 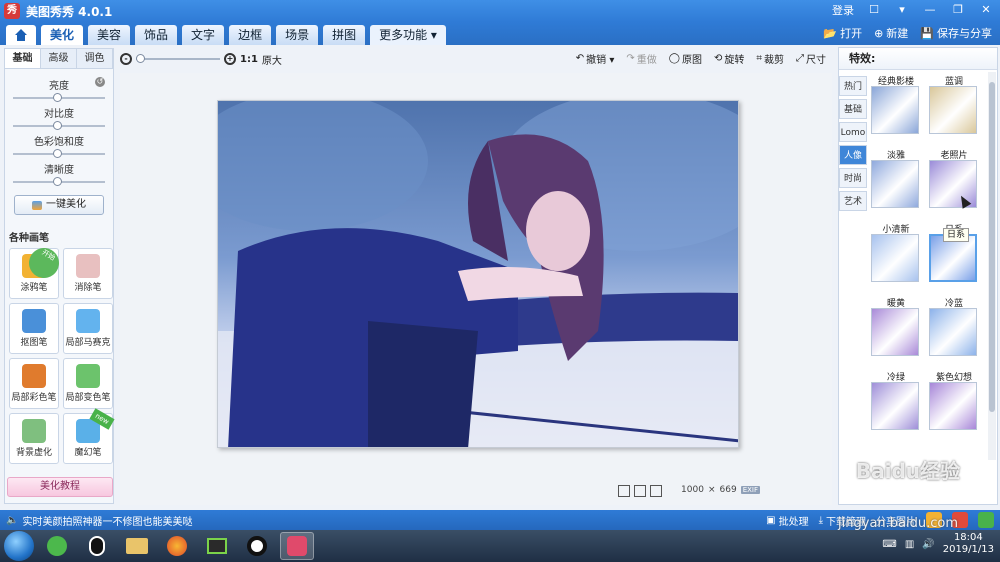 I want to click on tab-more-features: 更多功能 ▾, so click(x=408, y=35).